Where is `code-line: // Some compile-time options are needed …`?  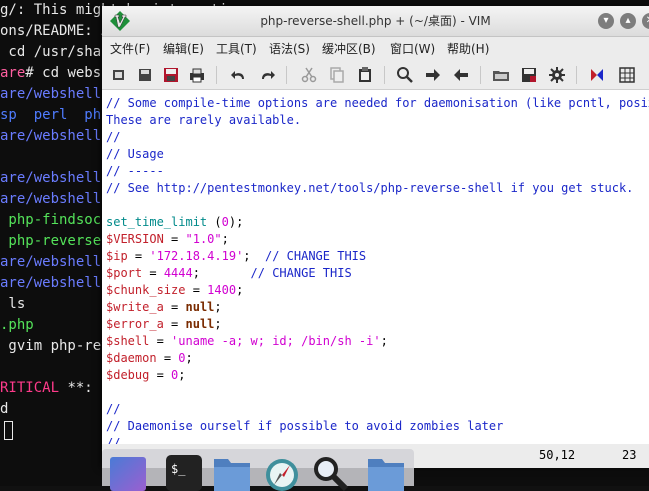
code-line: // Some compile-time options are needed … is located at coordinates (377, 103).